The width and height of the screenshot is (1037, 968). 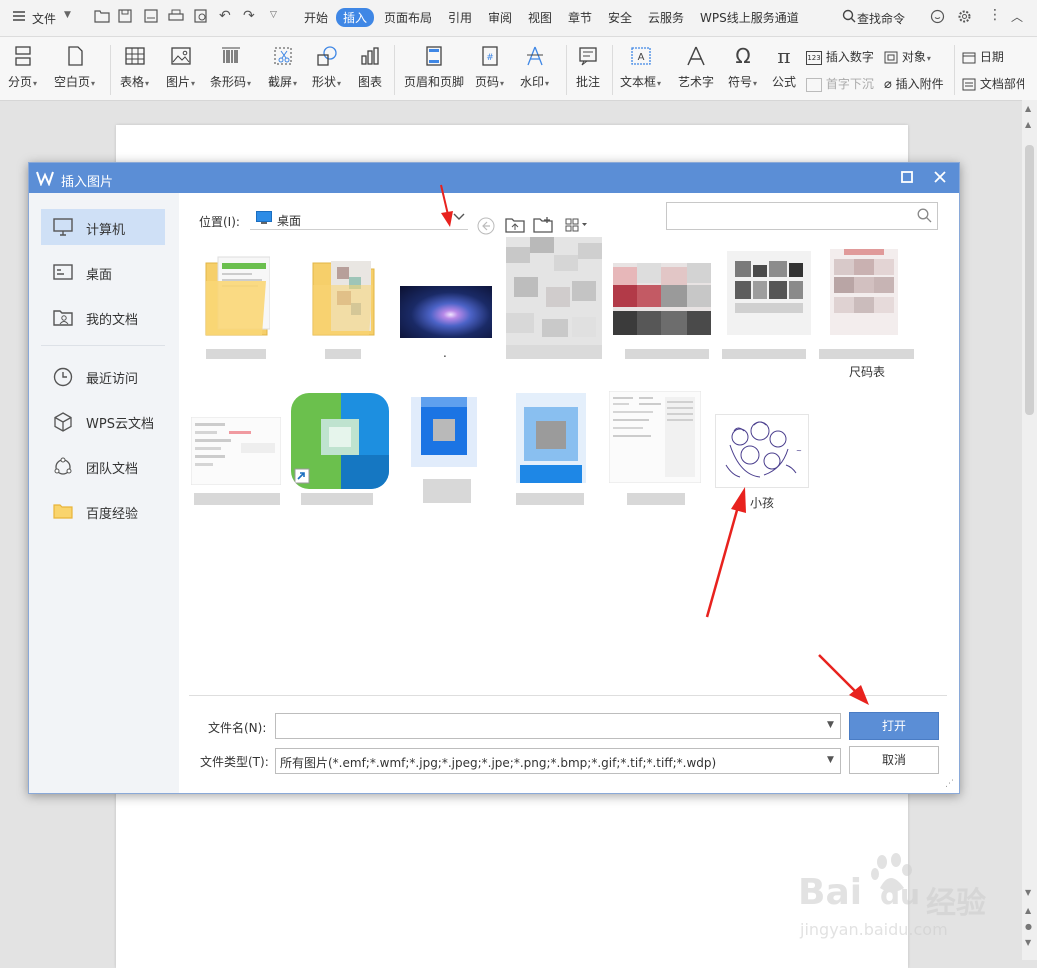 I want to click on header-footer-button: 页眉和页脚, so click(x=434, y=65).